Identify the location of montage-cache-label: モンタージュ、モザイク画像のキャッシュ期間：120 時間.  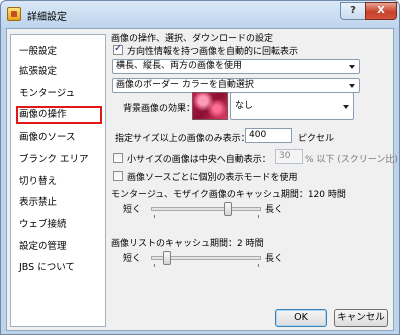
(228, 195).